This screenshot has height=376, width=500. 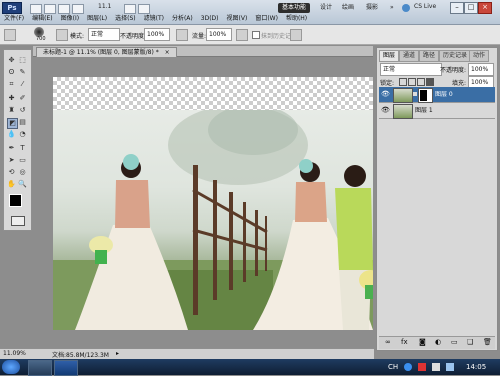 What do you see at coordinates (15, 200) in the screenshot?
I see `foreground-color-swatch` at bounding box center [15, 200].